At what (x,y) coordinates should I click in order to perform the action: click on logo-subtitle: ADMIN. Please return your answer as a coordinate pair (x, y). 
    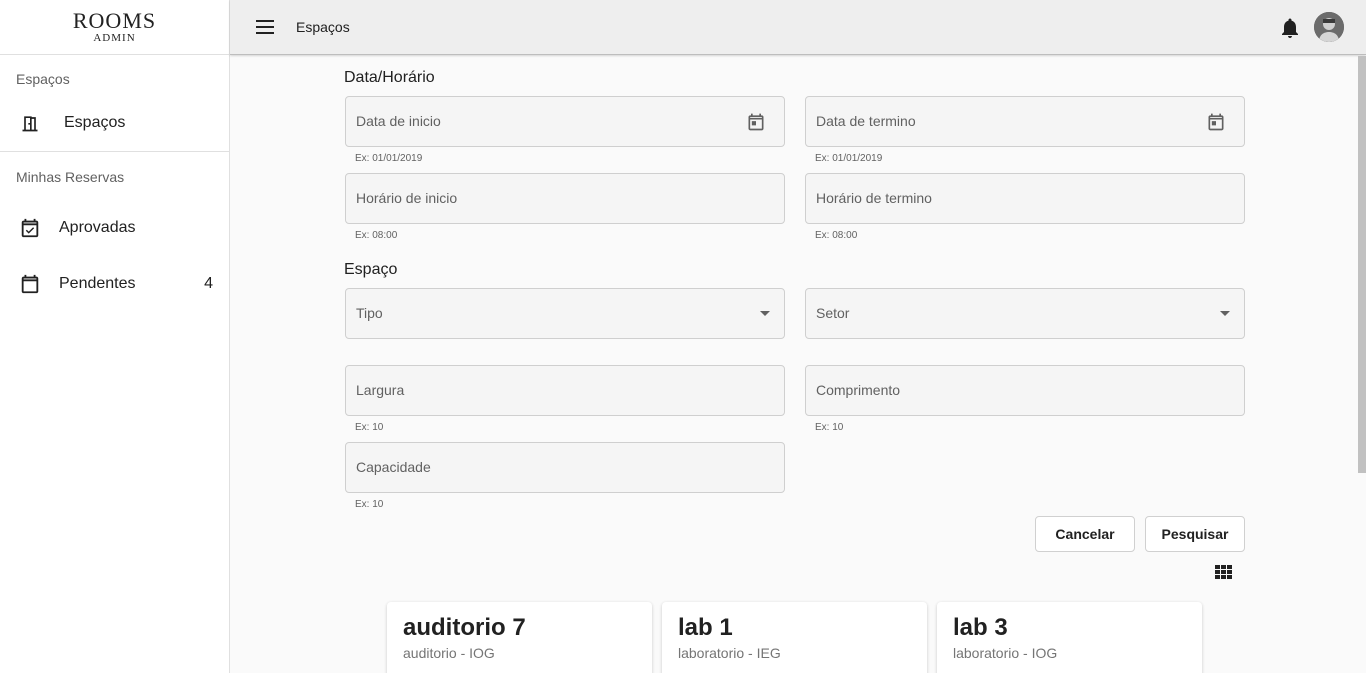
    Looking at the image, I should click on (114, 38).